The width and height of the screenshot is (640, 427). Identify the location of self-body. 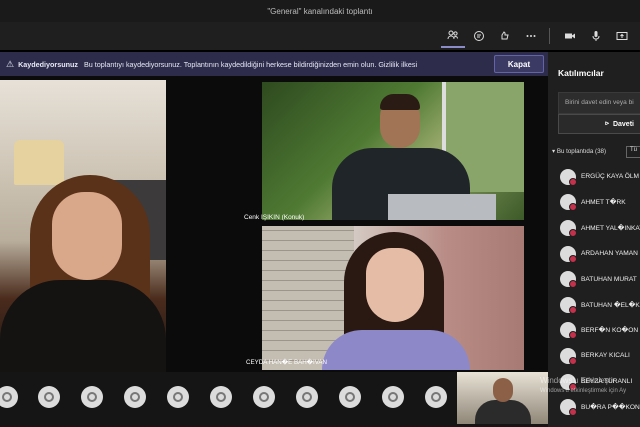
(503, 412).